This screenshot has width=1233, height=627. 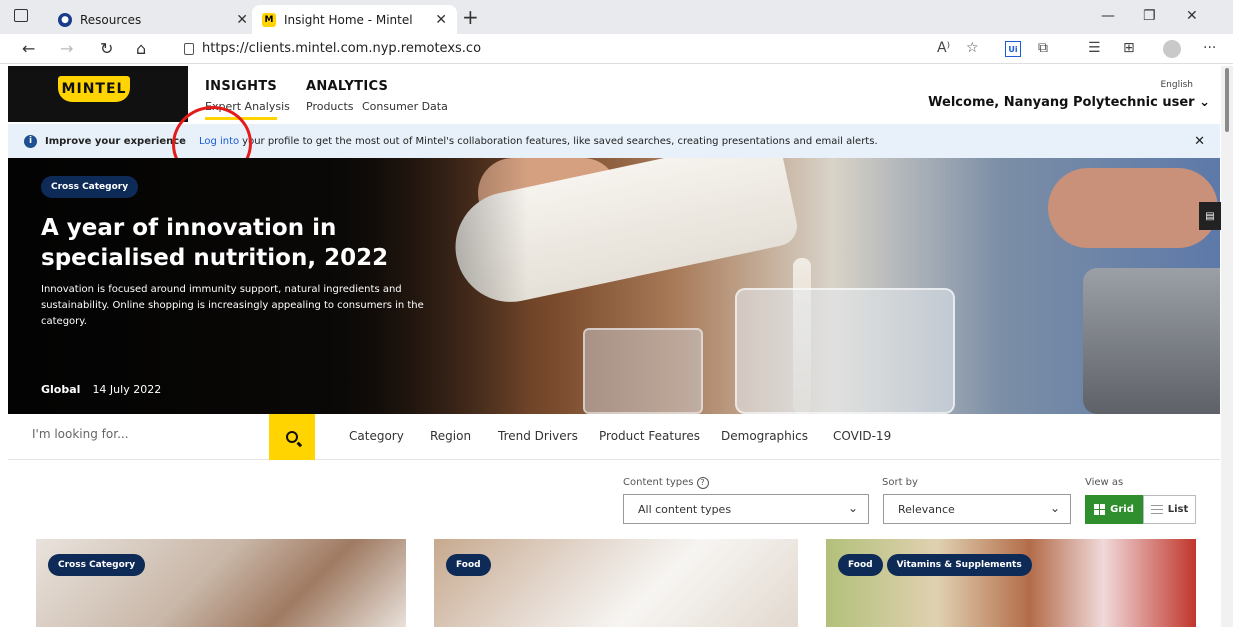 What do you see at coordinates (702, 483) in the screenshot?
I see `help-icon: ?` at bounding box center [702, 483].